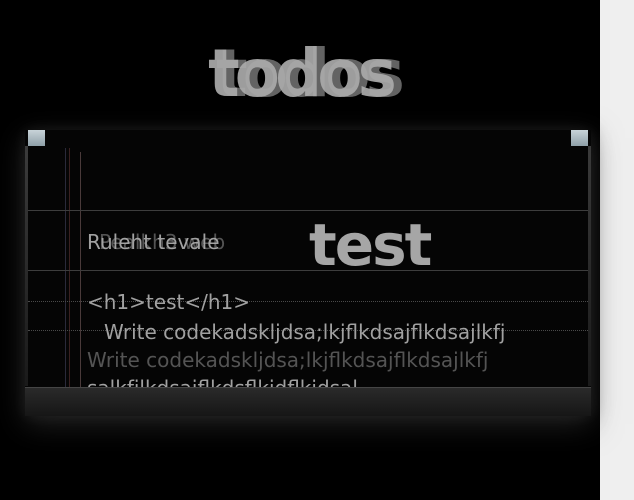  Describe the element at coordinates (153, 242) in the screenshot. I see `todo-label: Ruleht tevale` at that location.